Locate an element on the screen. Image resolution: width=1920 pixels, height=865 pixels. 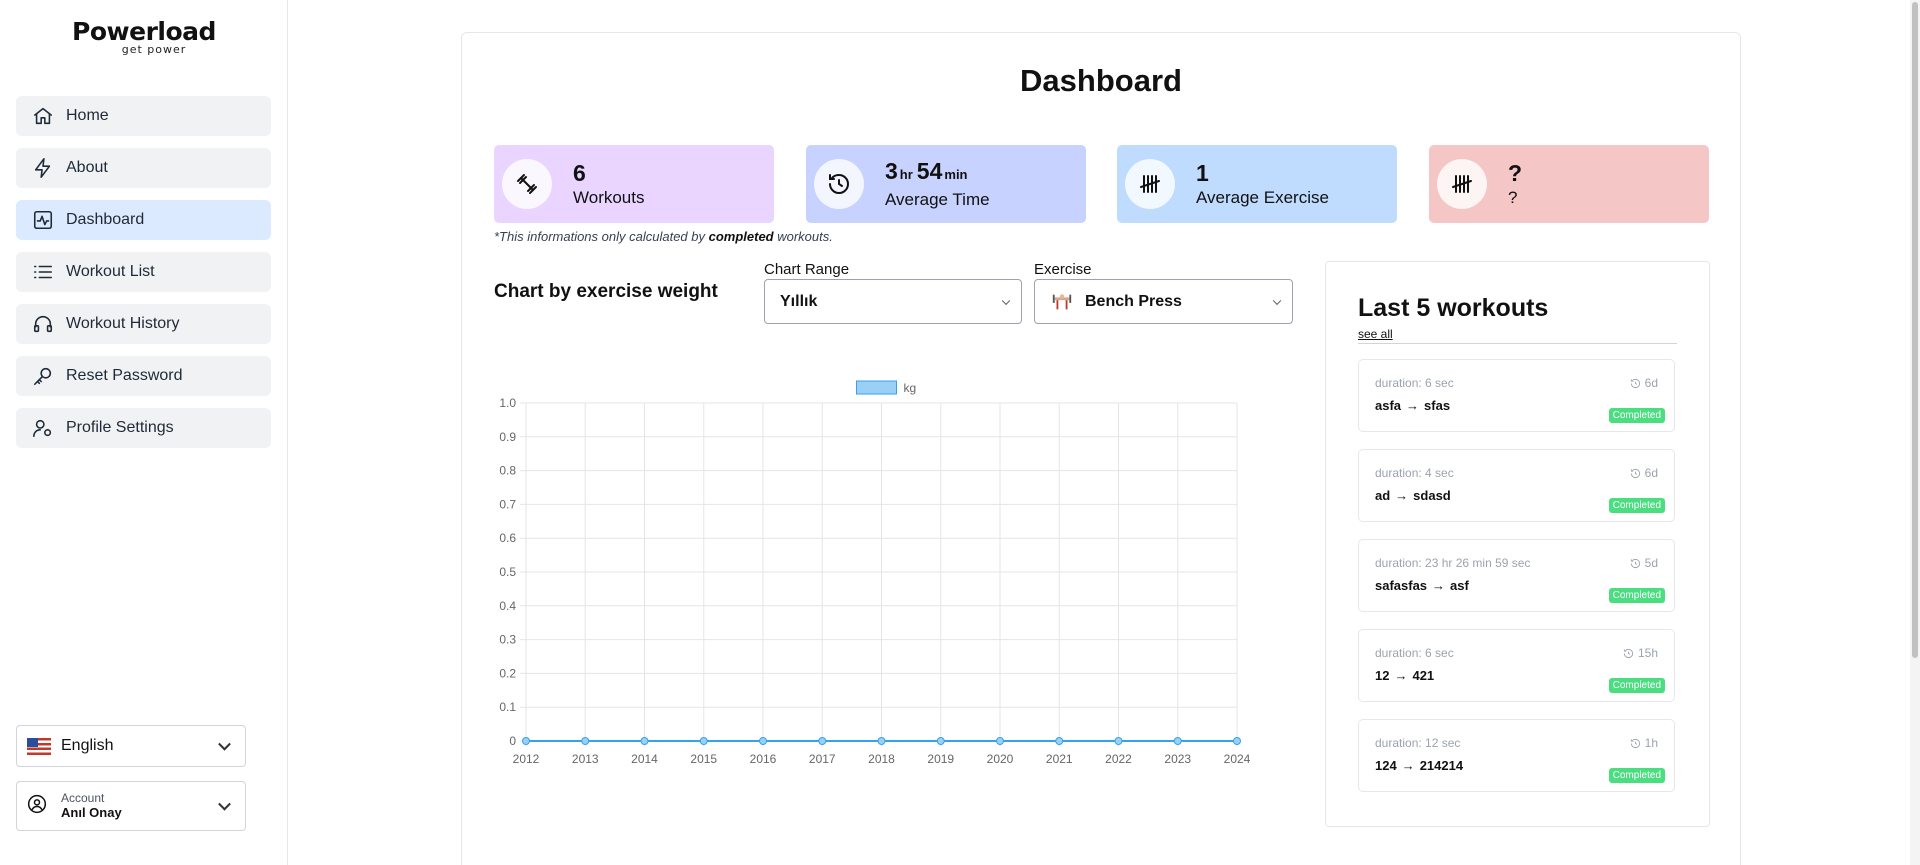
y-tick-label: 0 is located at coordinates (512, 741).